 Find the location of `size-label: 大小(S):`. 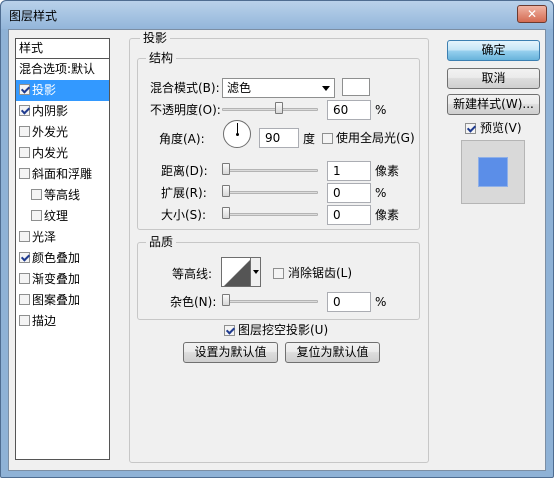

size-label: 大小(S): is located at coordinates (184, 215).